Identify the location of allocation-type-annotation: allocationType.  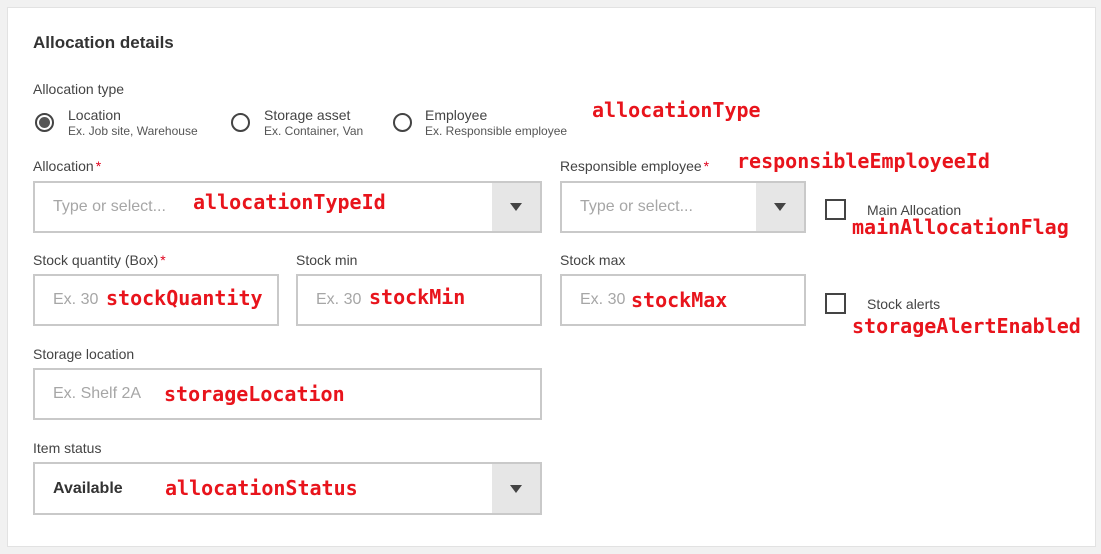
(676, 110).